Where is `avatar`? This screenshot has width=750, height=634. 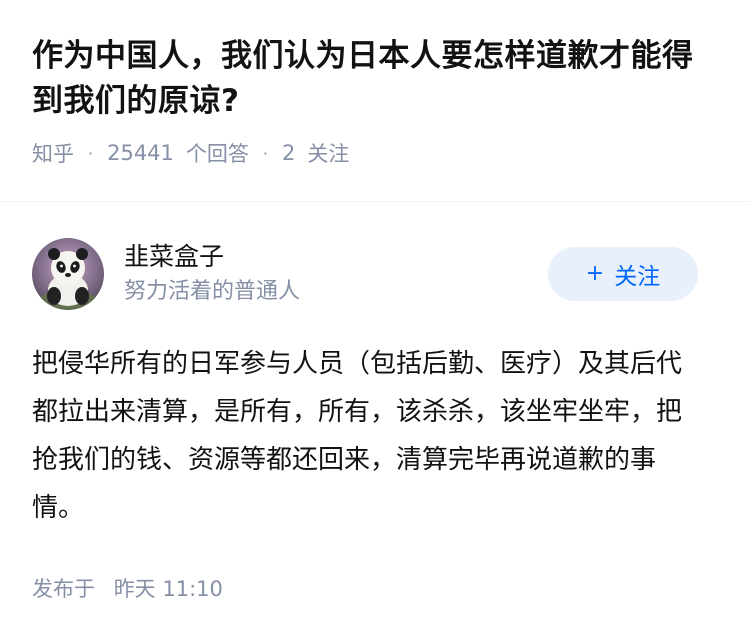
avatar is located at coordinates (68, 274).